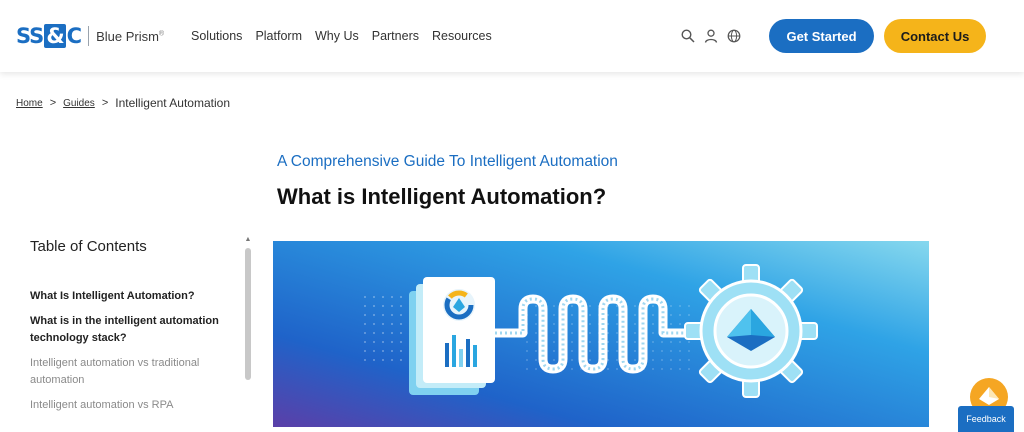 The image size is (1024, 432). I want to click on toc-scrollbar: ▲, so click(248, 334).